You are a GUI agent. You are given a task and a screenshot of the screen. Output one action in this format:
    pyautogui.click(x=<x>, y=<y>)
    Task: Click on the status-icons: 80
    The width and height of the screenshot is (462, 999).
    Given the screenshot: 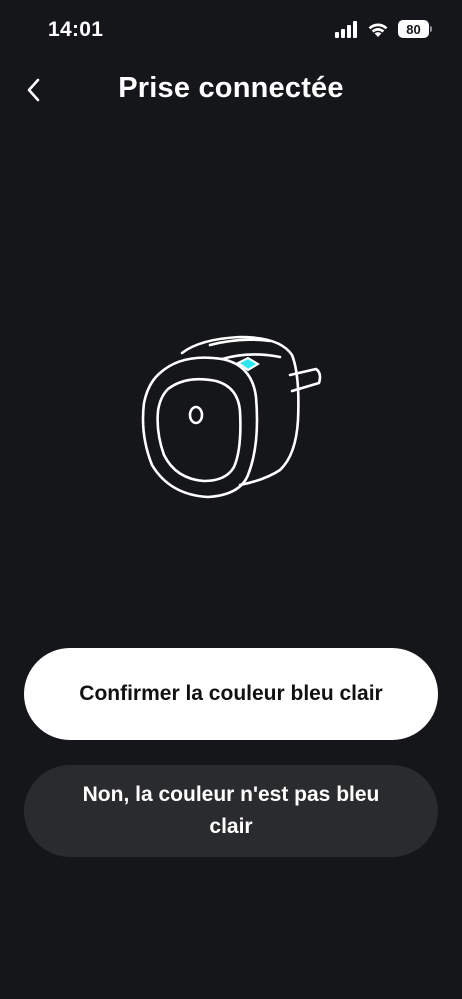 What is the action you would take?
    pyautogui.click(x=383, y=29)
    